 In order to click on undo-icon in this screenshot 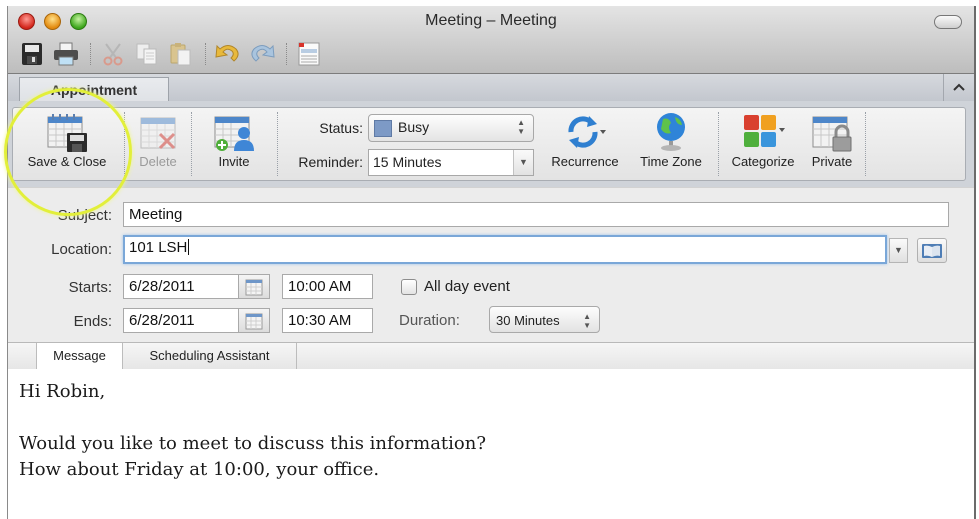, I will do `click(228, 54)`.